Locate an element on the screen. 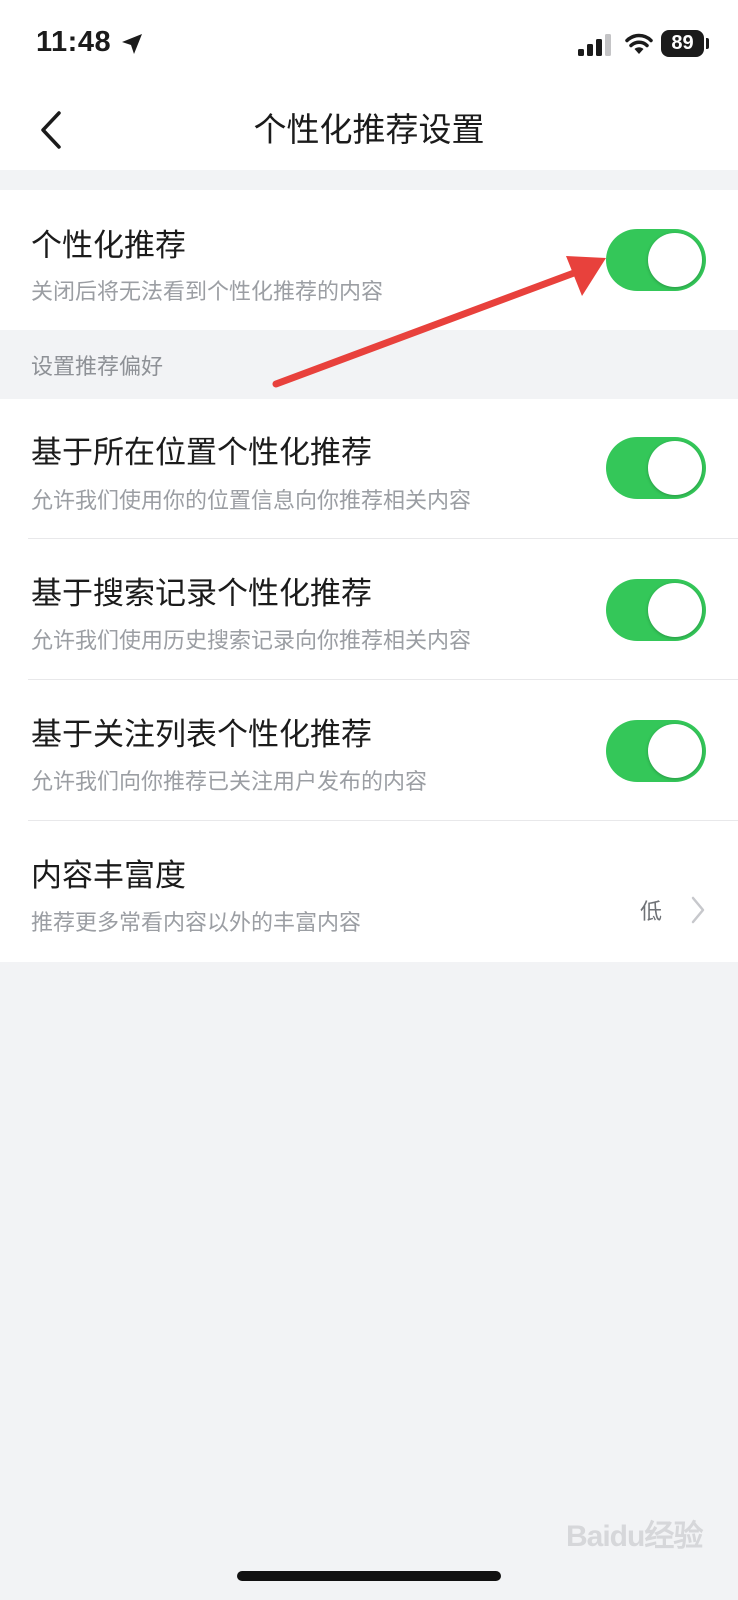 The image size is (738, 1600). location-recommendation-toggle is located at coordinates (656, 468).